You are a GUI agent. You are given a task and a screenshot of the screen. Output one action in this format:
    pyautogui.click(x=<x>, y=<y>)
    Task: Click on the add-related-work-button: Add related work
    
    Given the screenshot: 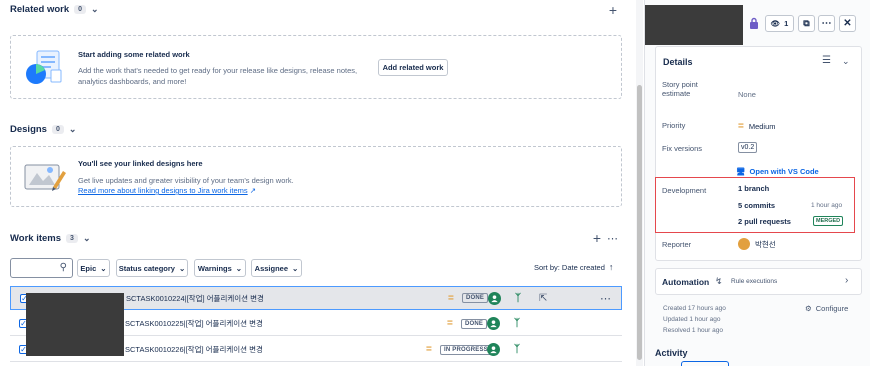 What is the action you would take?
    pyautogui.click(x=413, y=67)
    